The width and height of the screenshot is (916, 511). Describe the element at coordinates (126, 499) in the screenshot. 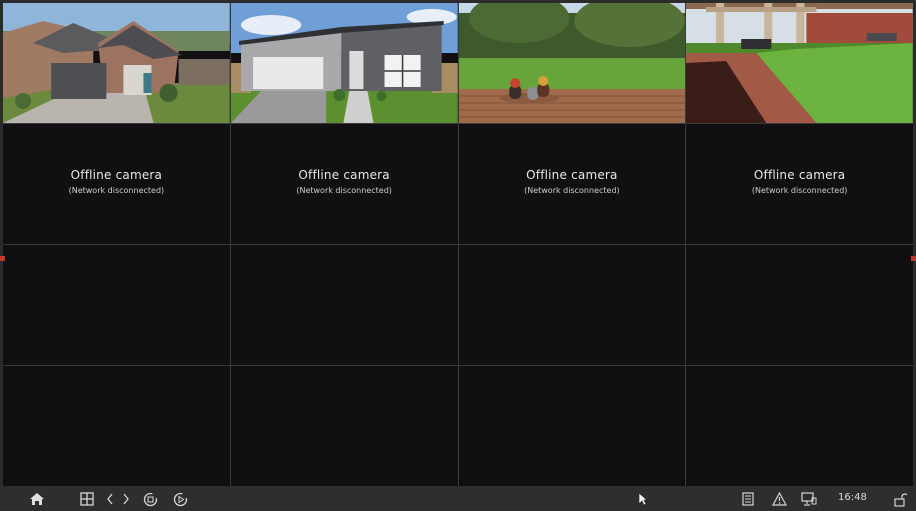

I see `next-page-icon` at that location.